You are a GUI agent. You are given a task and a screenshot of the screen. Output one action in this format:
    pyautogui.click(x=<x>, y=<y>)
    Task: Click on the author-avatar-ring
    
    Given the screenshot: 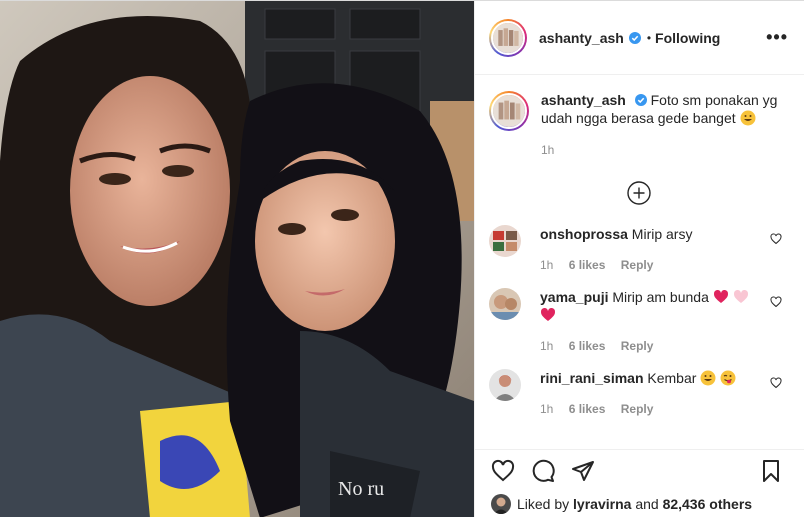 What is the action you would take?
    pyautogui.click(x=508, y=37)
    